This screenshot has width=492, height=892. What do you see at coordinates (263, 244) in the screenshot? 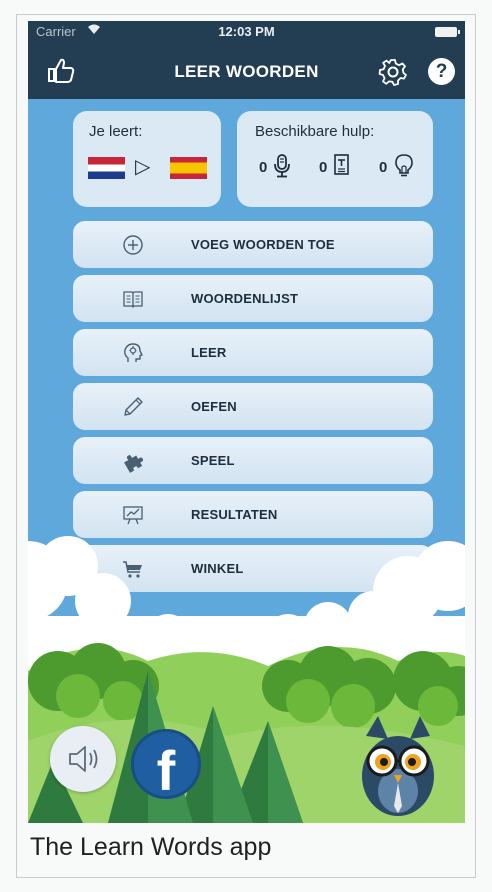
I see `add-words-label: VOEG WOORDEN TOE` at bounding box center [263, 244].